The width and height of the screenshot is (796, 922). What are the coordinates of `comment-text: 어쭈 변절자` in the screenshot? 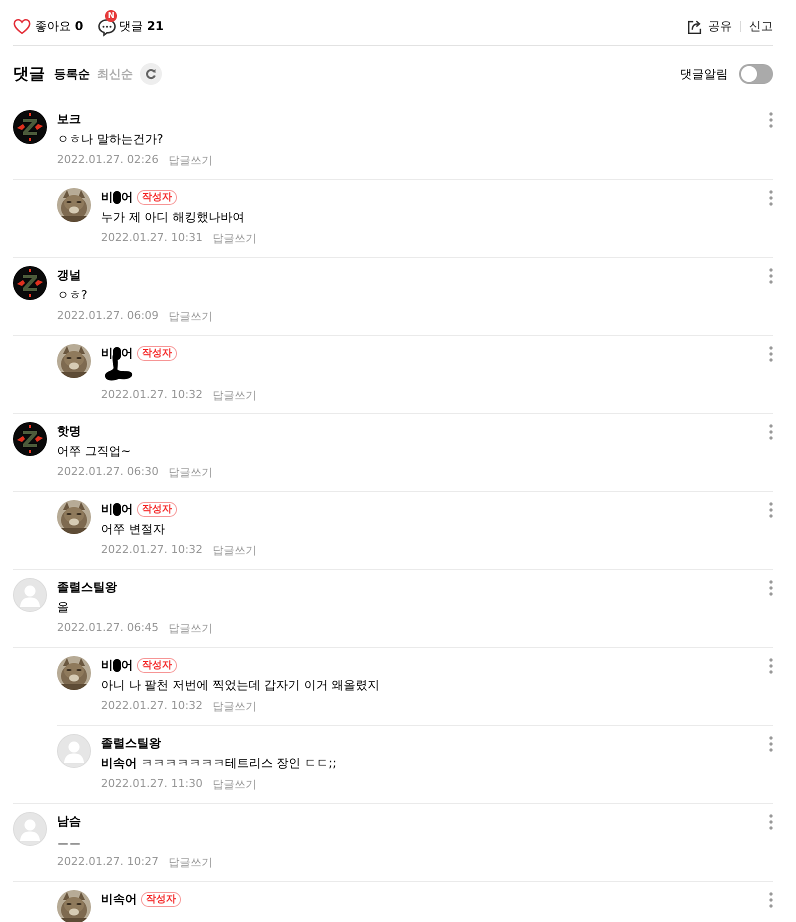 It's located at (133, 529).